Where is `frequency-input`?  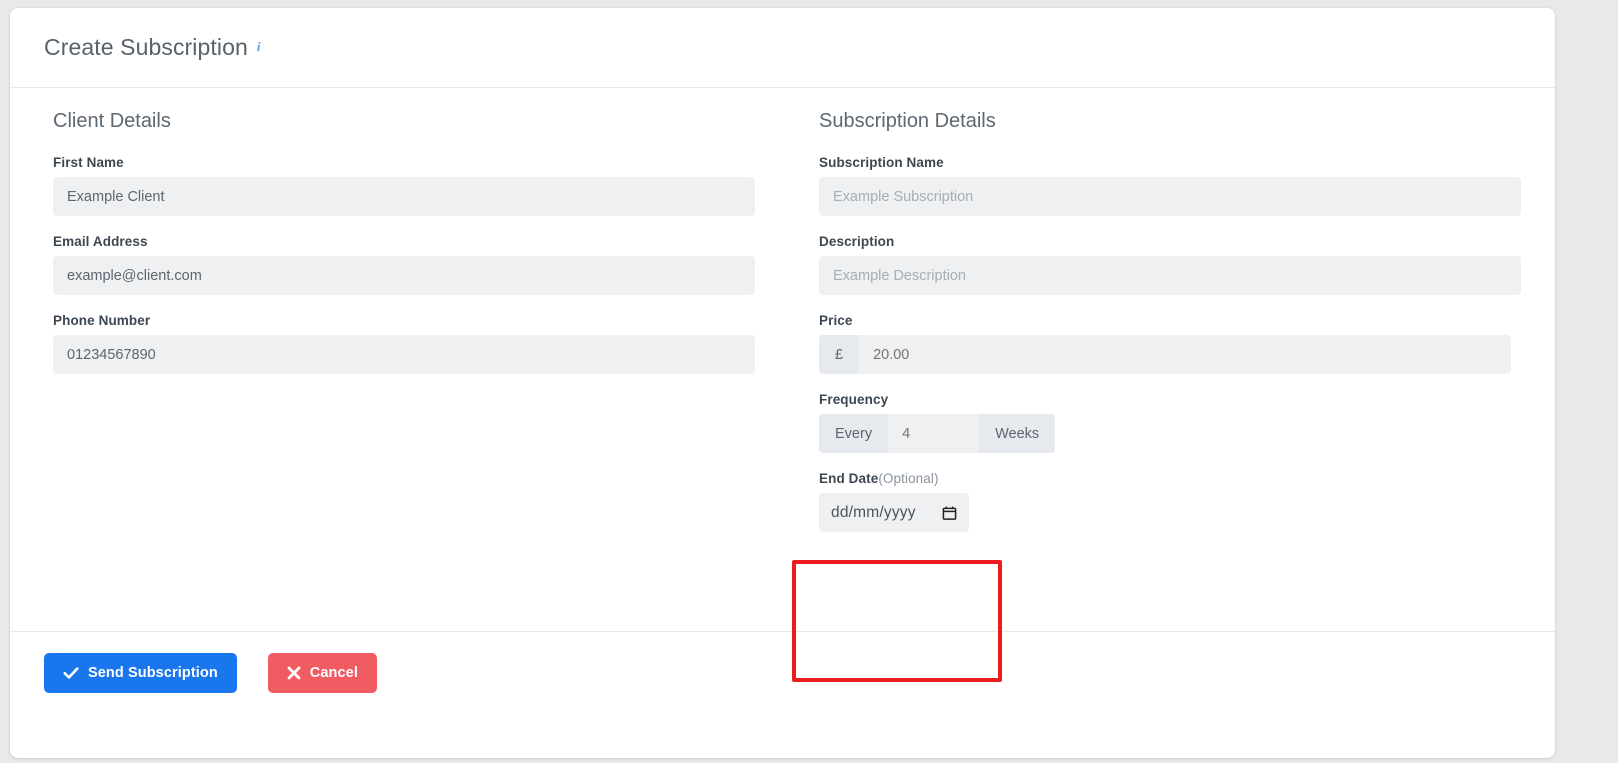 frequency-input is located at coordinates (934, 433).